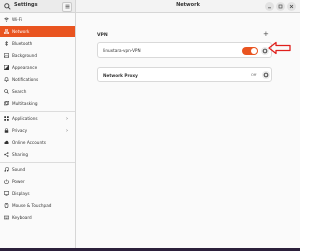 The height and width of the screenshot is (251, 320). Describe the element at coordinates (6, 43) in the screenshot. I see `bluetooth-icon` at that location.